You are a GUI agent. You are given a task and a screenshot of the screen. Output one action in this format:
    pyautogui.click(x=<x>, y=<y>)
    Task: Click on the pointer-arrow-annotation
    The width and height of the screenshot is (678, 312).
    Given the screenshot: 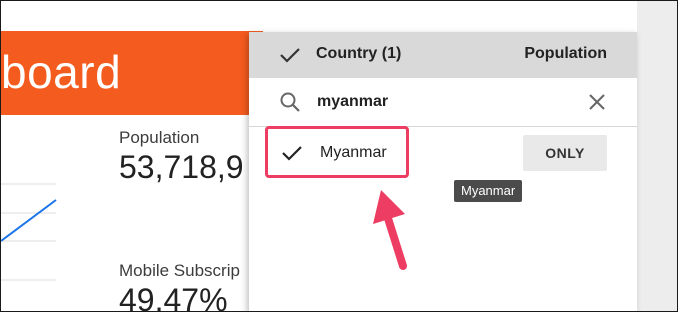 What is the action you would take?
    pyautogui.click(x=390, y=230)
    